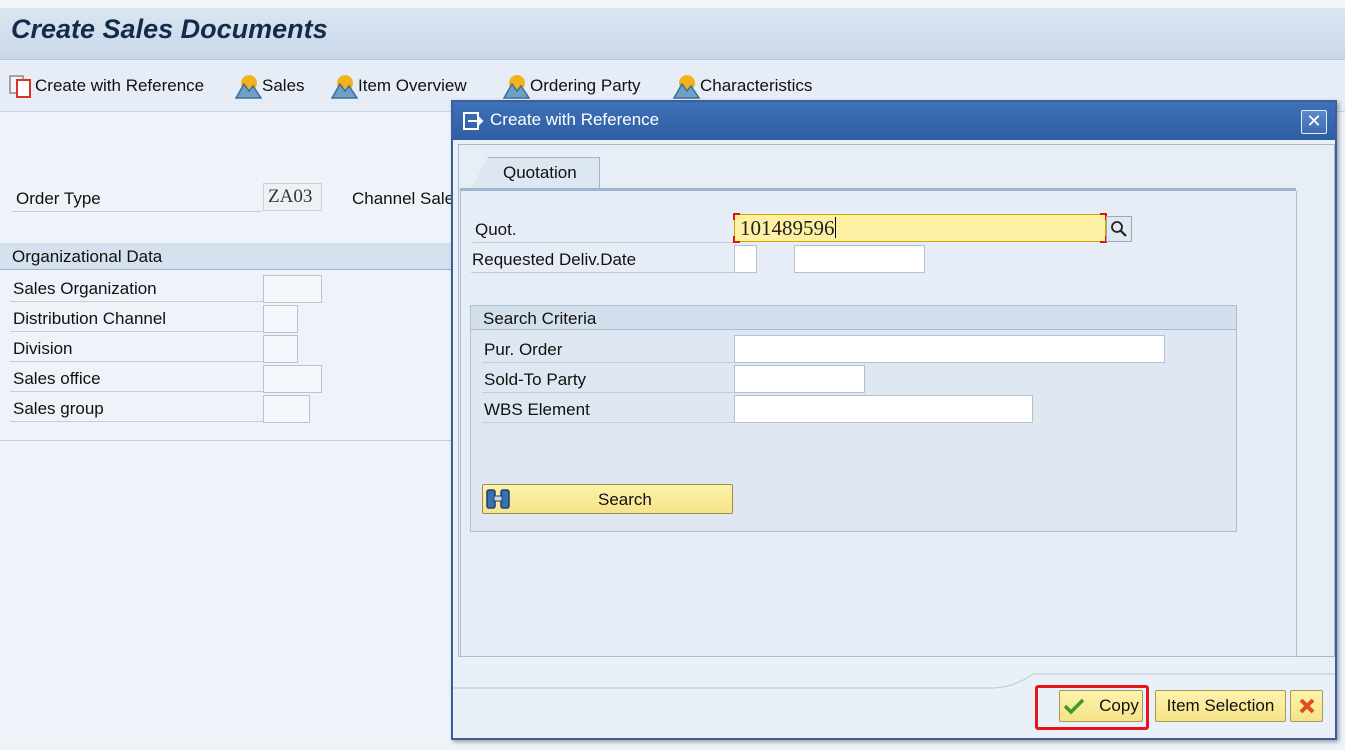 This screenshot has width=1345, height=750. Describe the element at coordinates (523, 349) in the screenshot. I see `purchase-order-label: Pur. Order` at that location.